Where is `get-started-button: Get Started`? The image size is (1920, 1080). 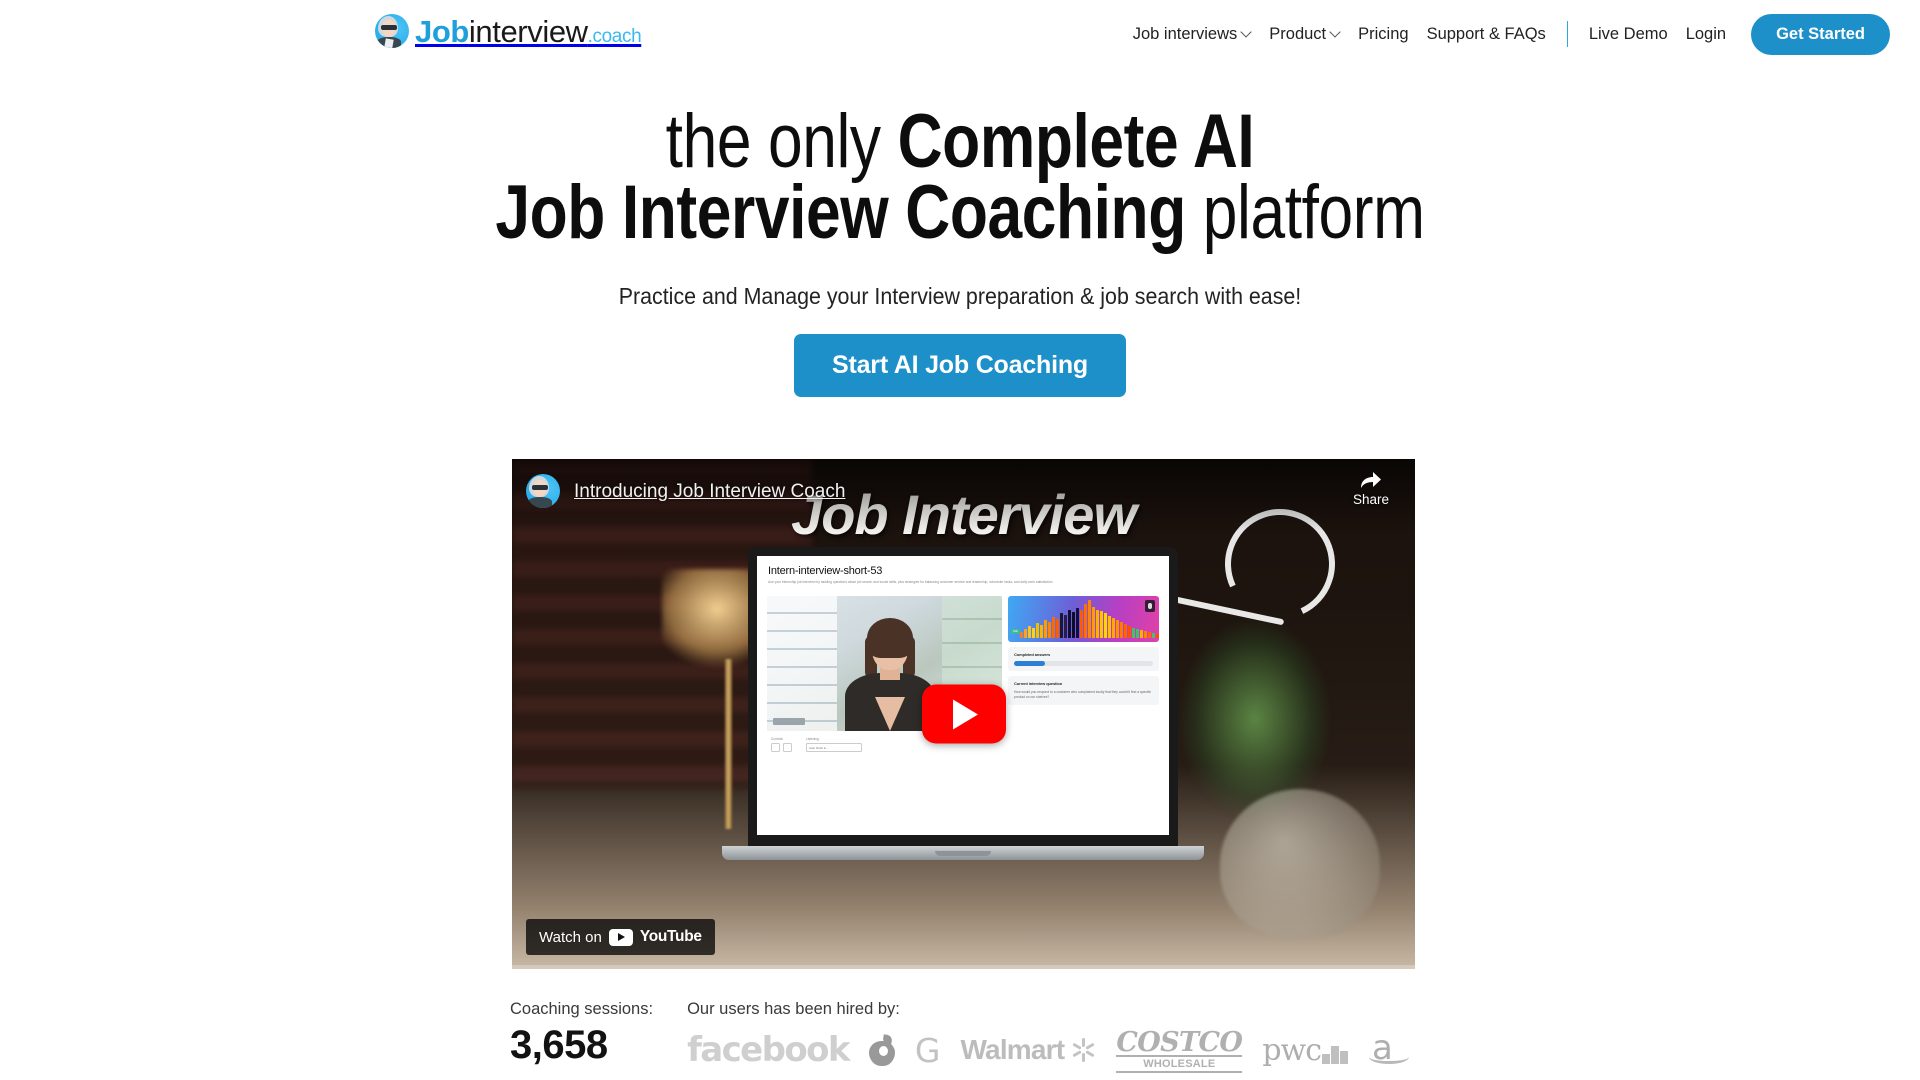 get-started-button: Get Started is located at coordinates (1820, 34).